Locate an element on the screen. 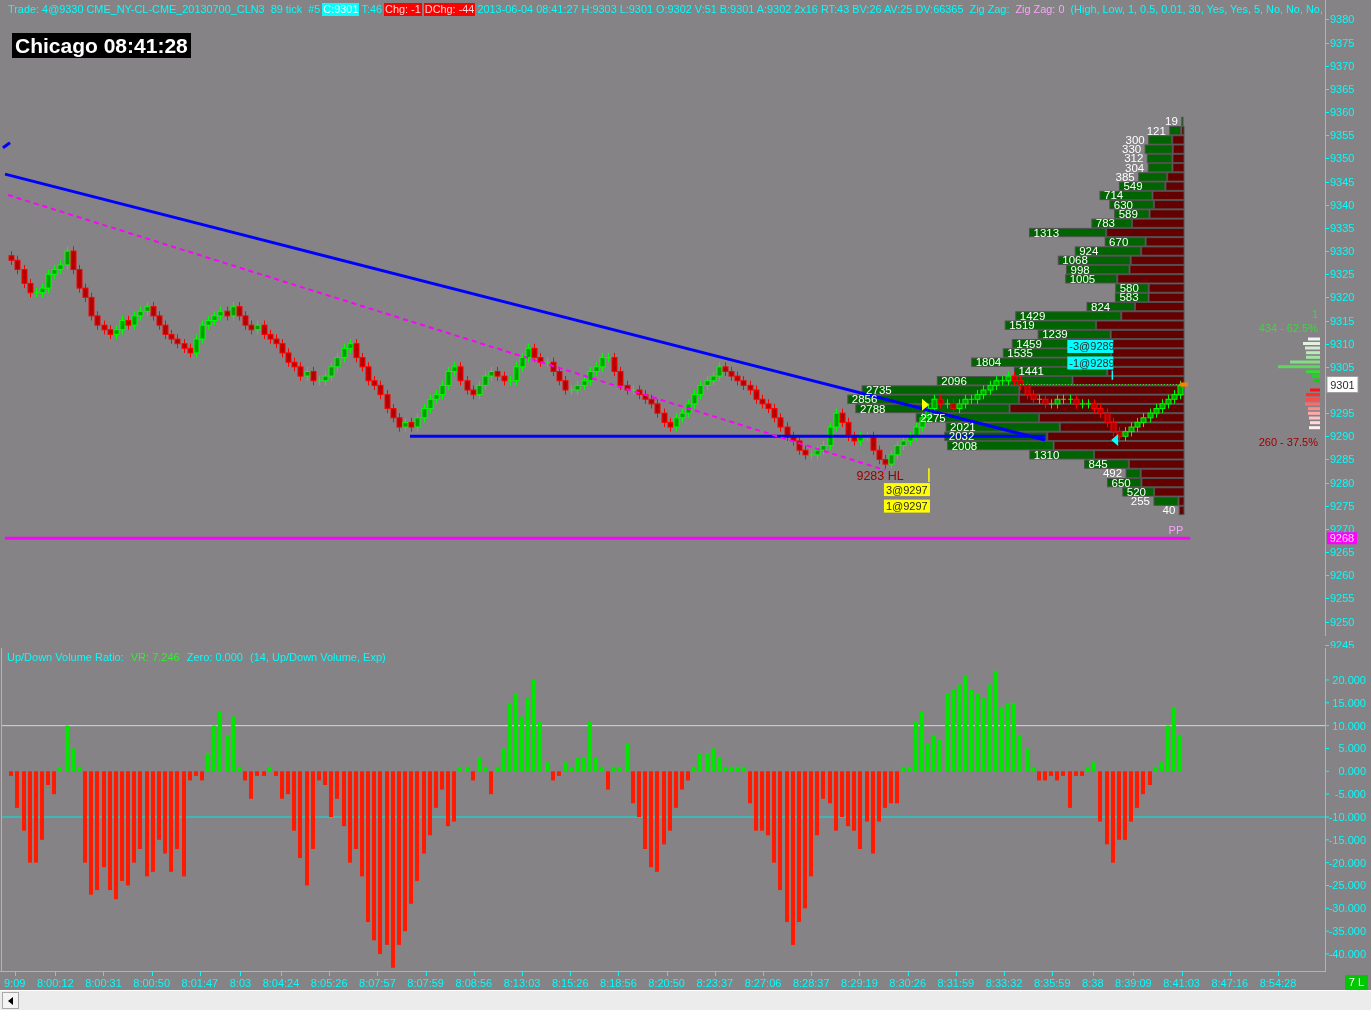 This screenshot has height=1010, width=1371. volume-label: 2735 is located at coordinates (879, 390).